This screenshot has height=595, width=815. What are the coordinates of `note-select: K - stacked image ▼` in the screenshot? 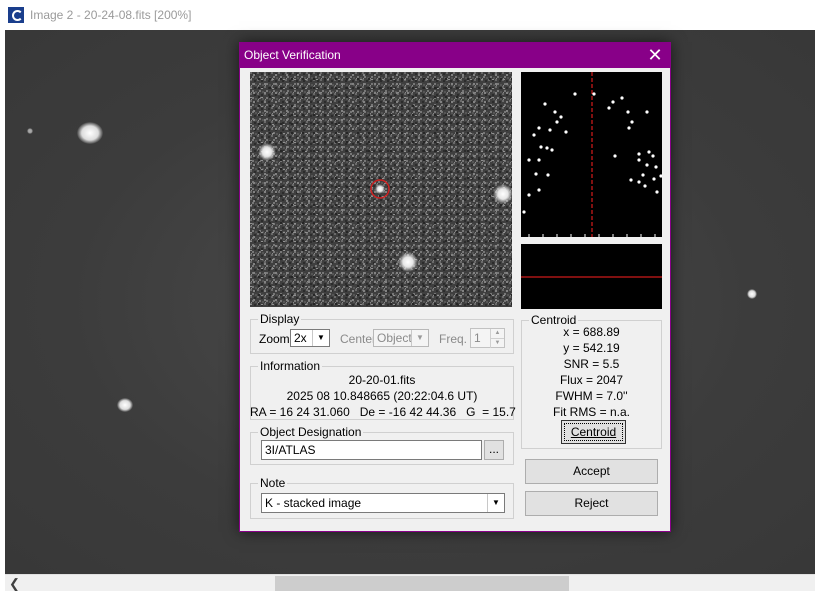 It's located at (383, 503).